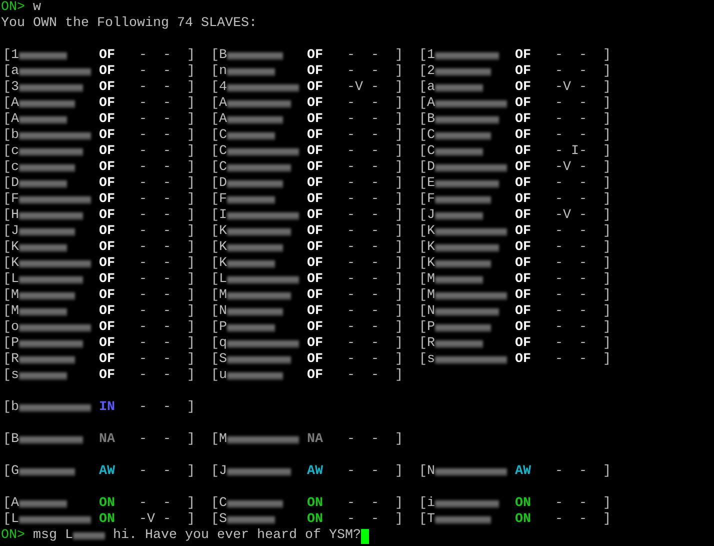 The width and height of the screenshot is (714, 546). Describe the element at coordinates (219, 184) in the screenshot. I see `contact-name: [D` at that location.